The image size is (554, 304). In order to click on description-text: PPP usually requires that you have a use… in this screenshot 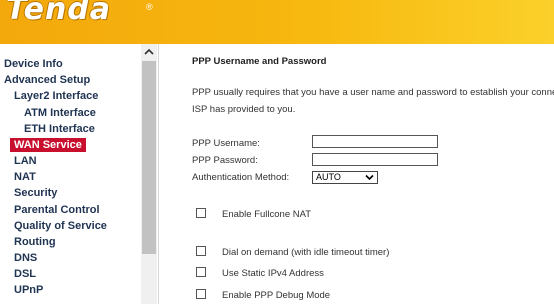, I will do `click(373, 92)`.